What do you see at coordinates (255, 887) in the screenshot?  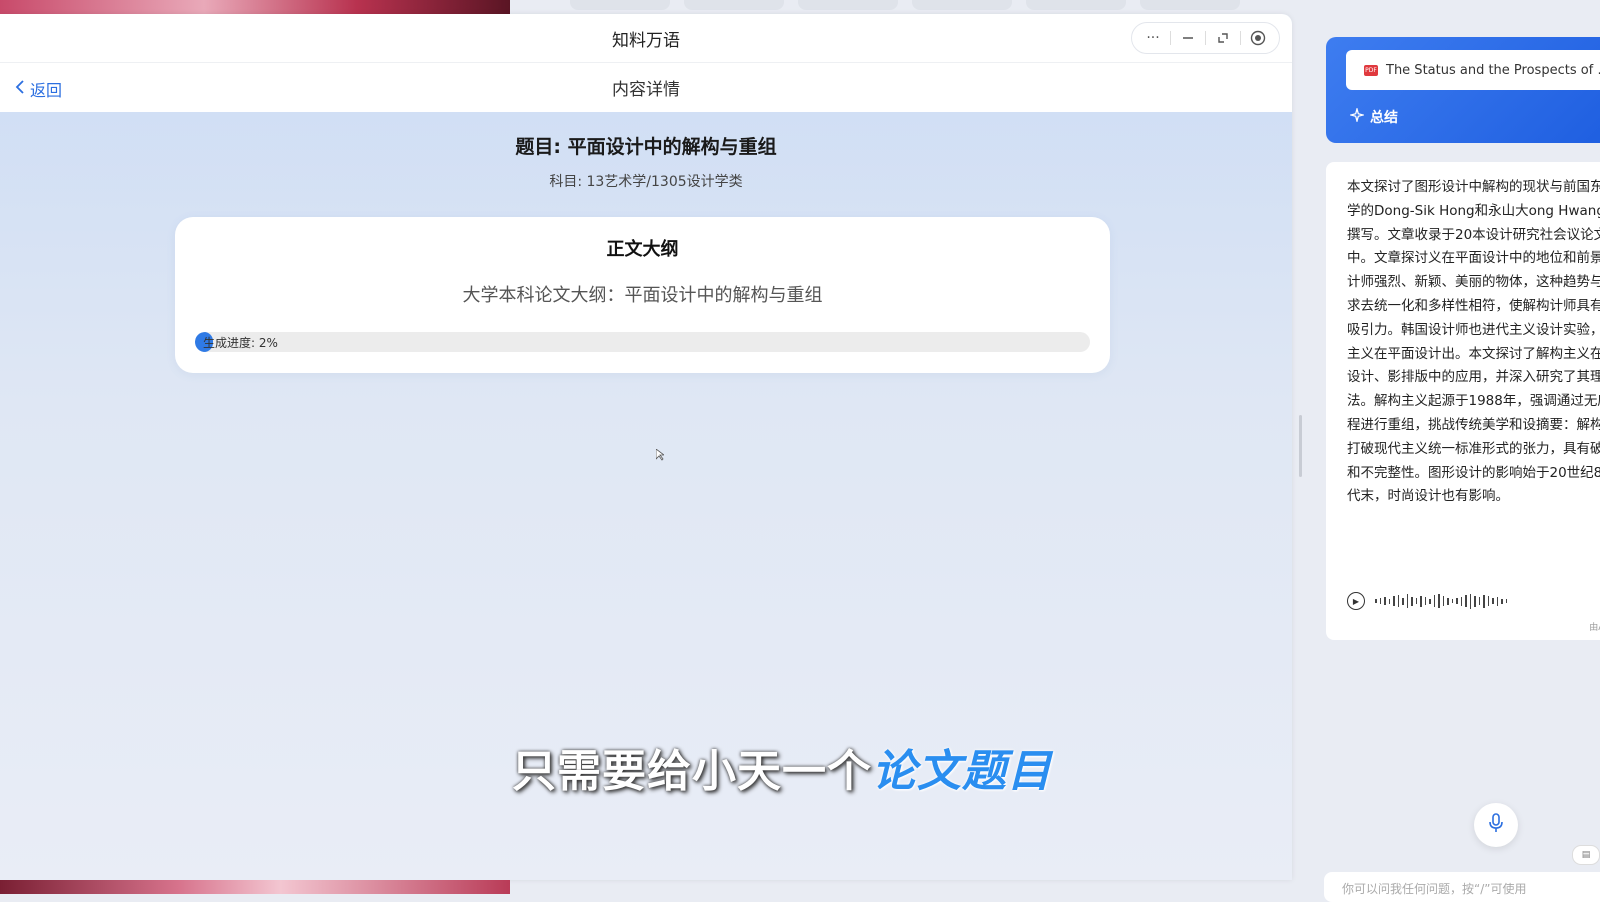 I see `desktop-wallpaper-bottom` at bounding box center [255, 887].